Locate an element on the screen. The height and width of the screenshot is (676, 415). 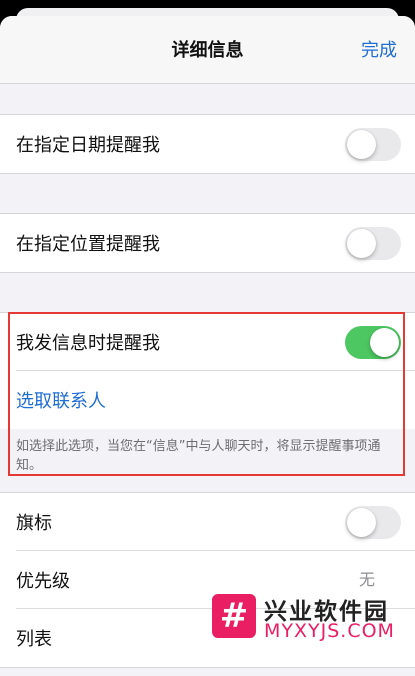
page-title: 详细信息 is located at coordinates (207, 50).